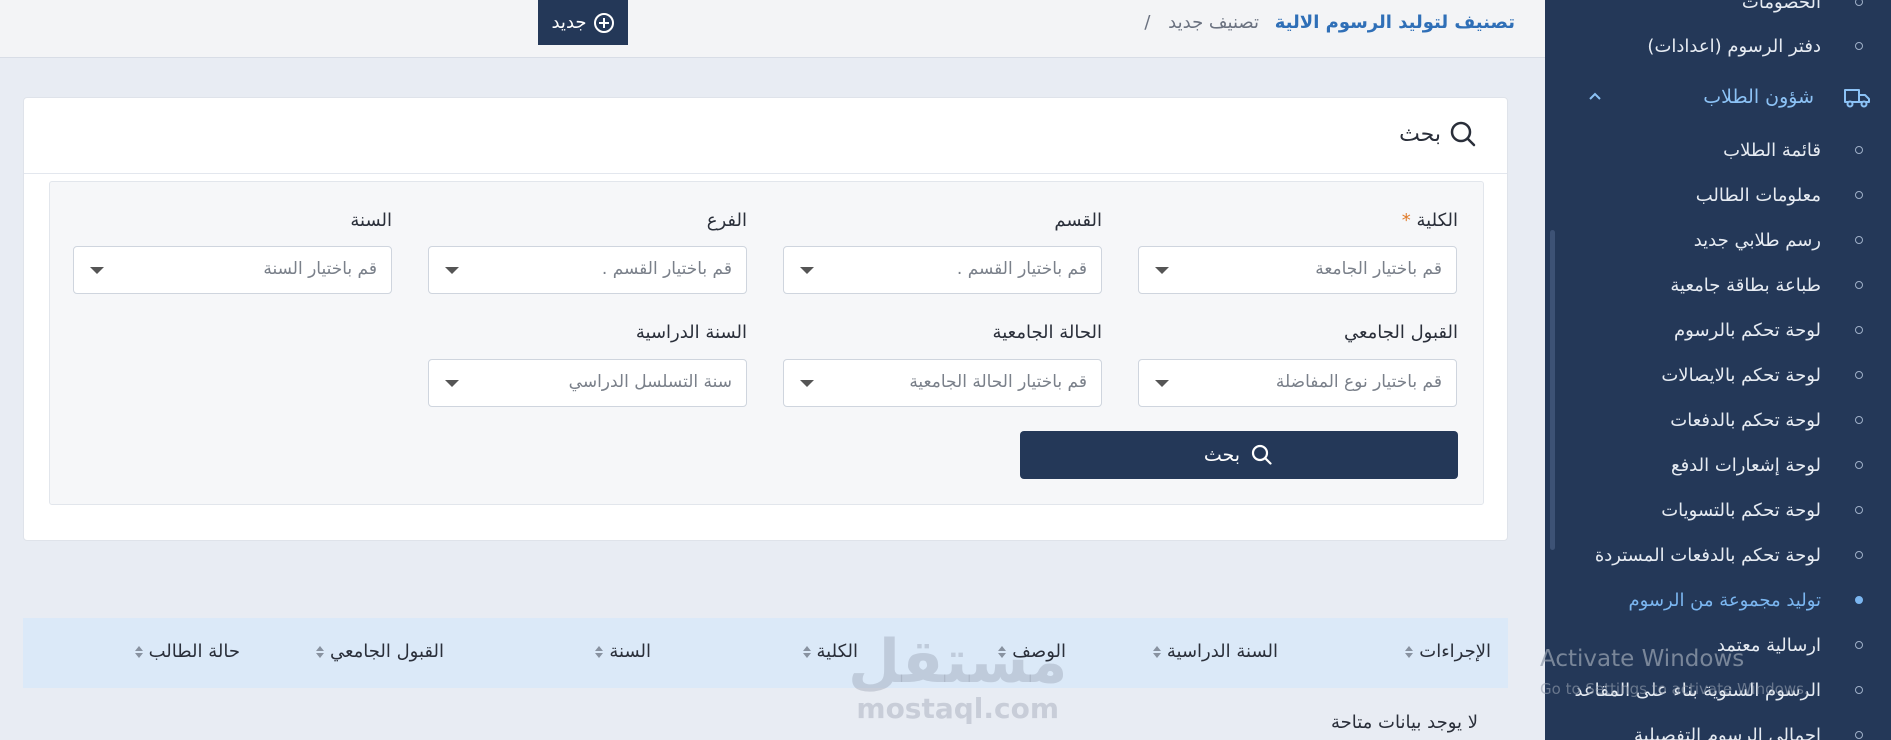 This screenshot has height=740, width=1891. I want to click on sidebar-item-new-fee: رسم طلابي جديد, so click(1718, 240).